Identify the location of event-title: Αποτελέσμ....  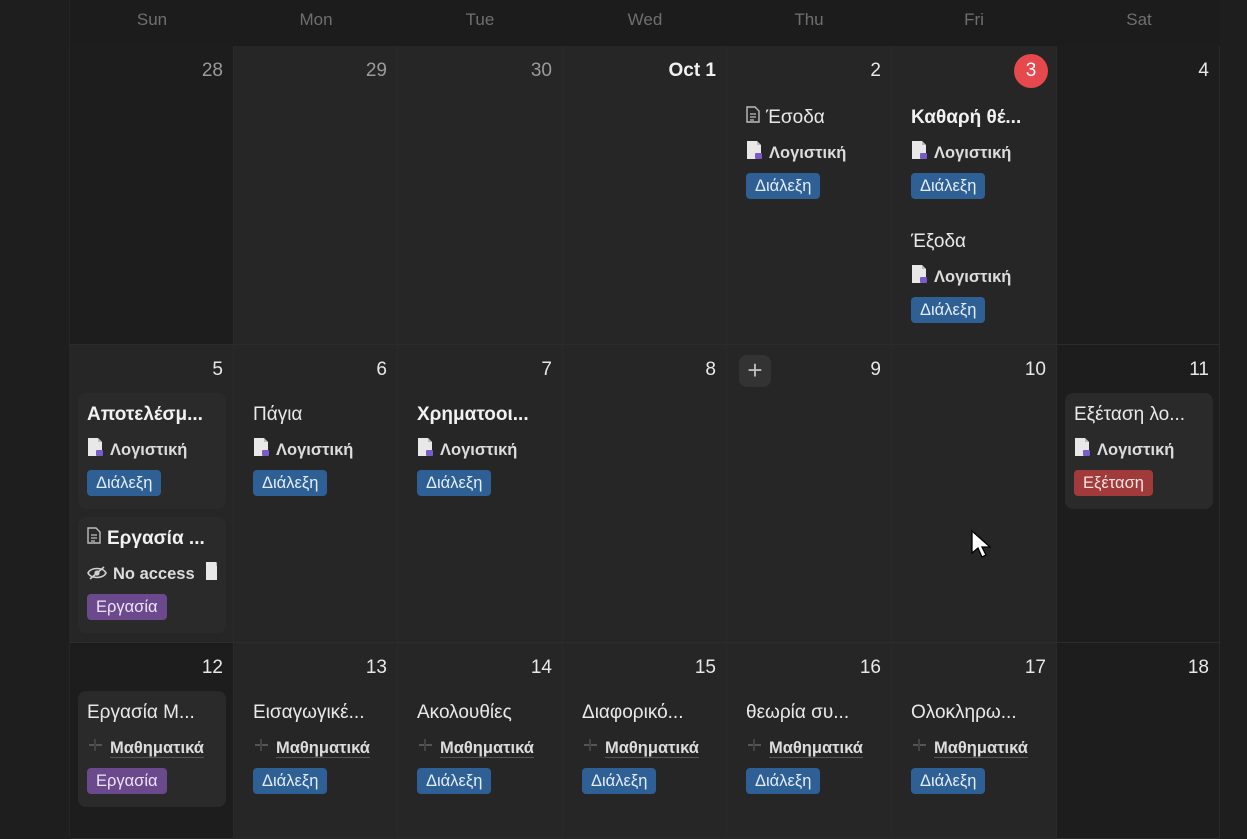
(145, 414).